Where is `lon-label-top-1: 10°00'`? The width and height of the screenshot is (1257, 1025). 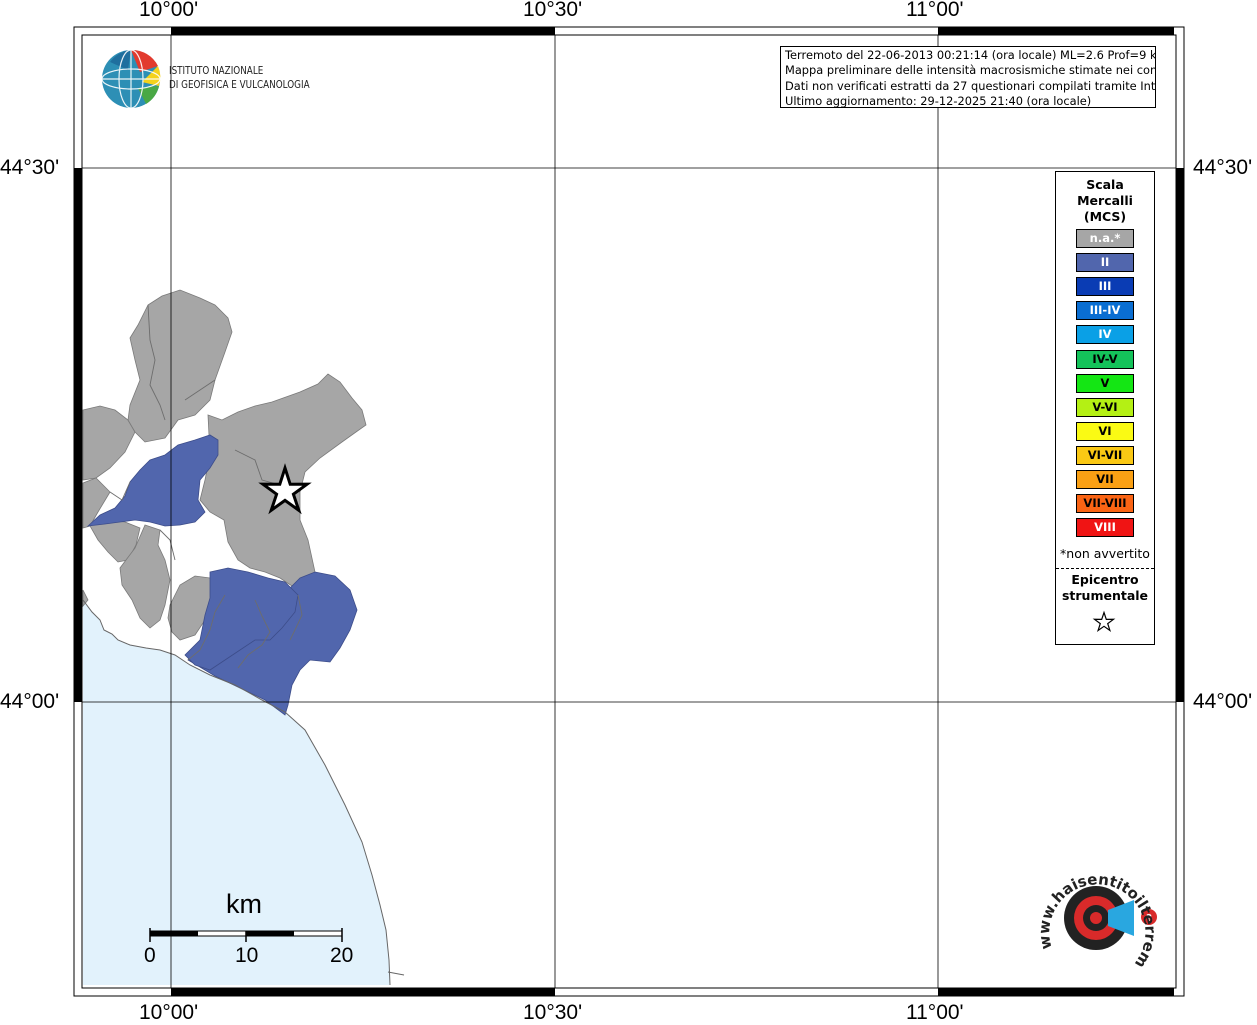
lon-label-top-1: 10°00' is located at coordinates (169, 10).